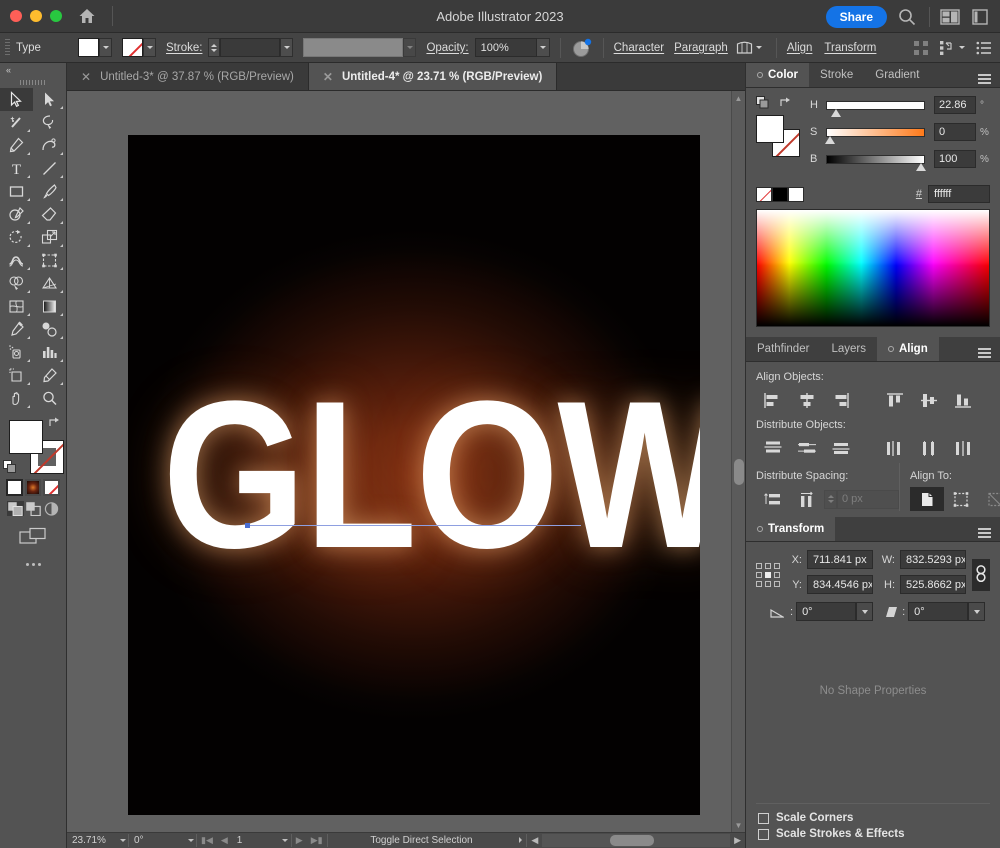 This screenshot has height=848, width=1000. I want to click on ref-point-tc, so click(768, 566).